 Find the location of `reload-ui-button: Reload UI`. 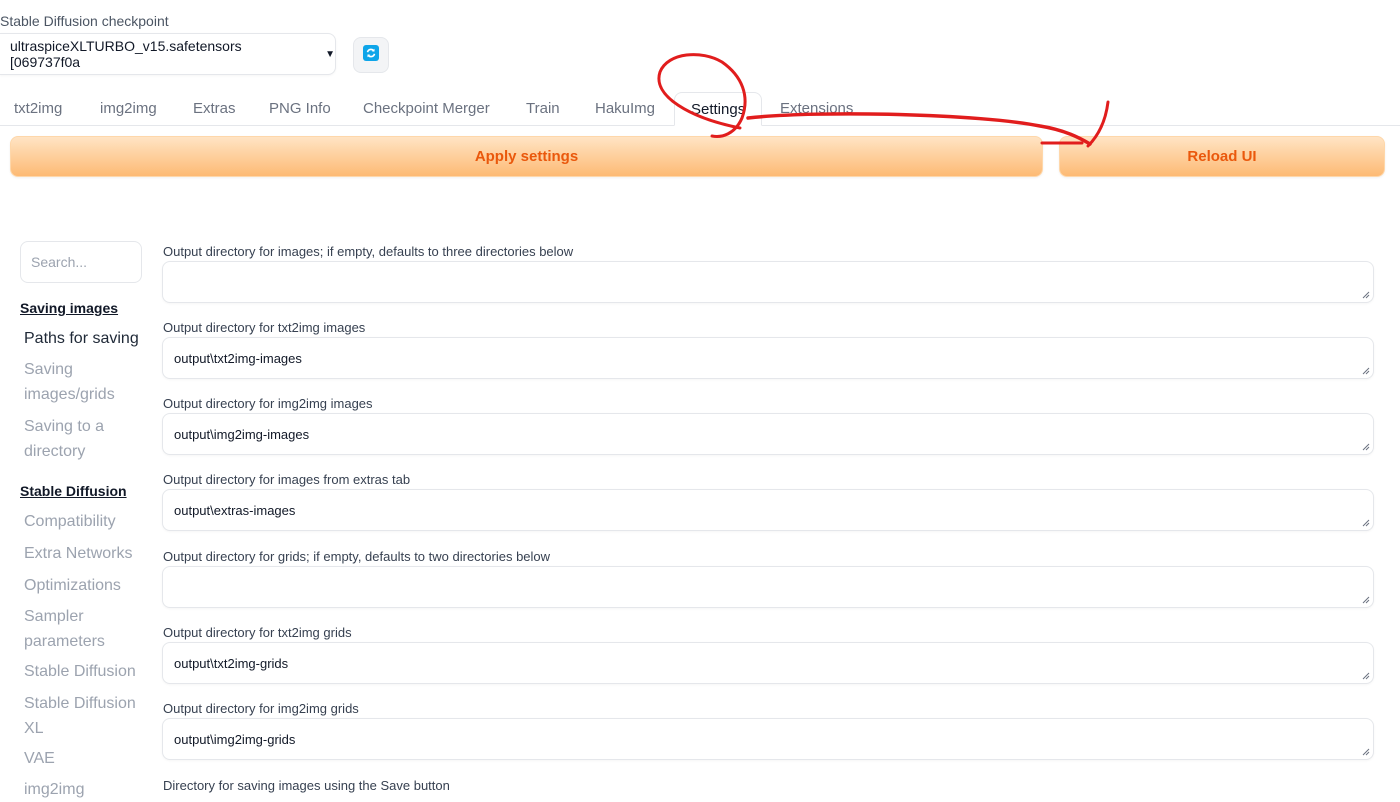

reload-ui-button: Reload UI is located at coordinates (1222, 156).